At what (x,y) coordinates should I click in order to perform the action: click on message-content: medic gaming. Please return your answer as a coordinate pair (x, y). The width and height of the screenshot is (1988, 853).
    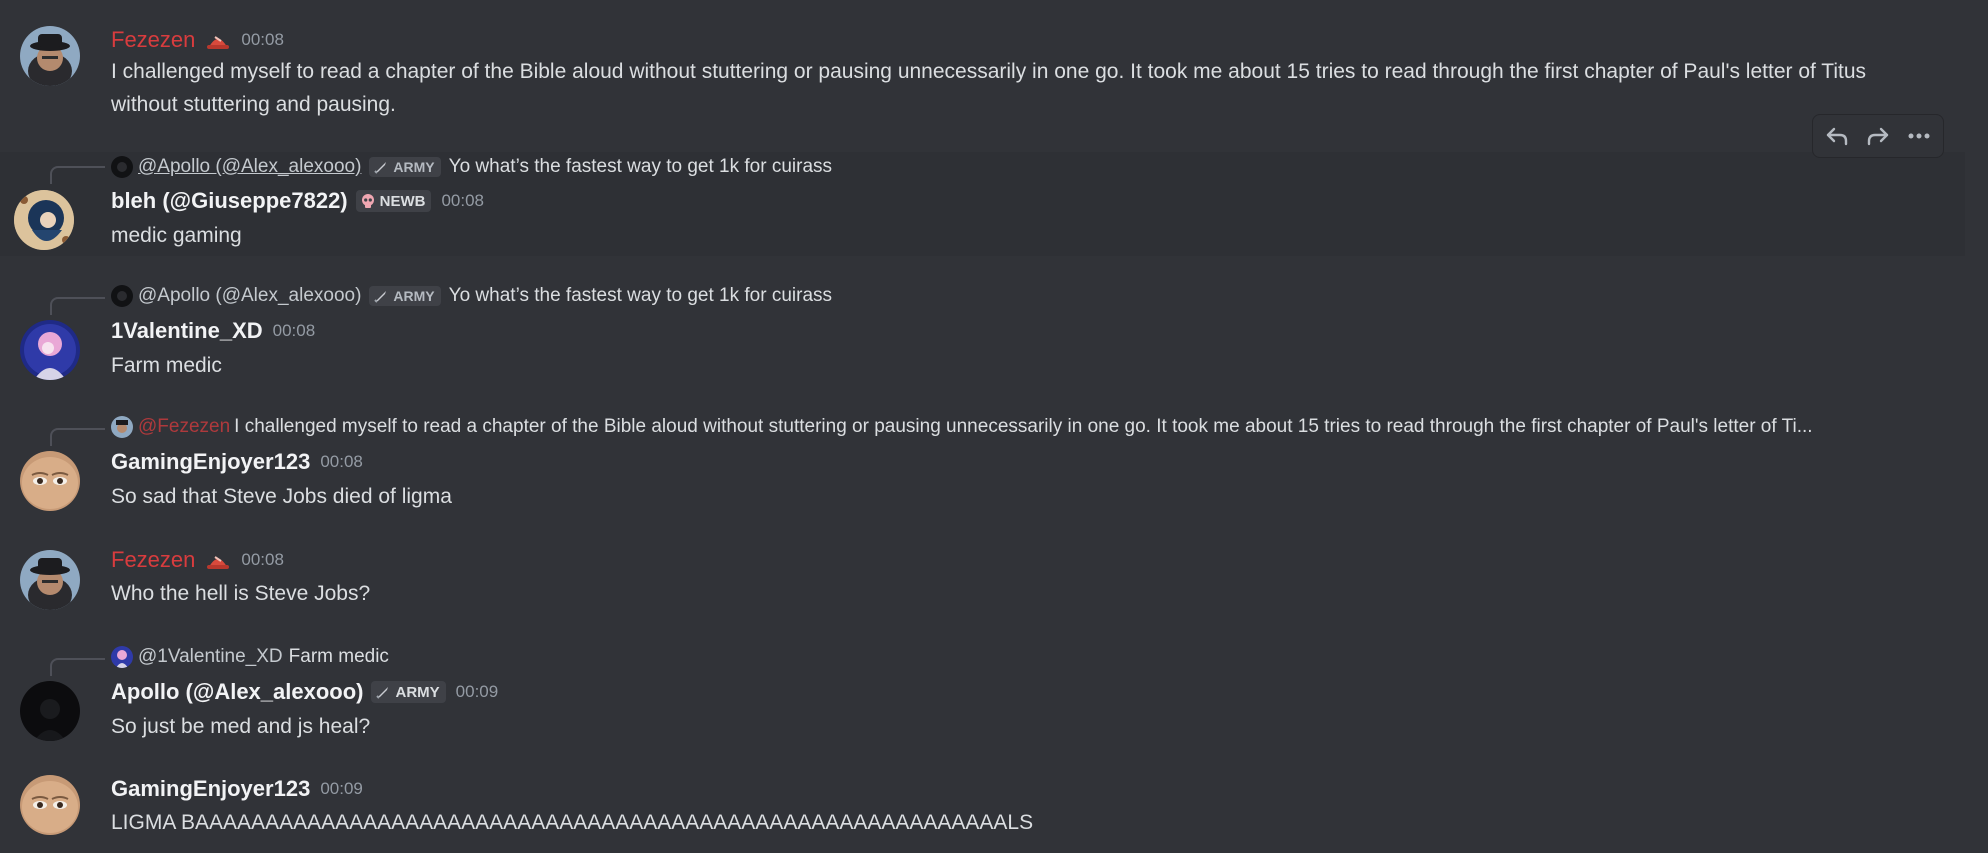
    Looking at the image, I should click on (176, 235).